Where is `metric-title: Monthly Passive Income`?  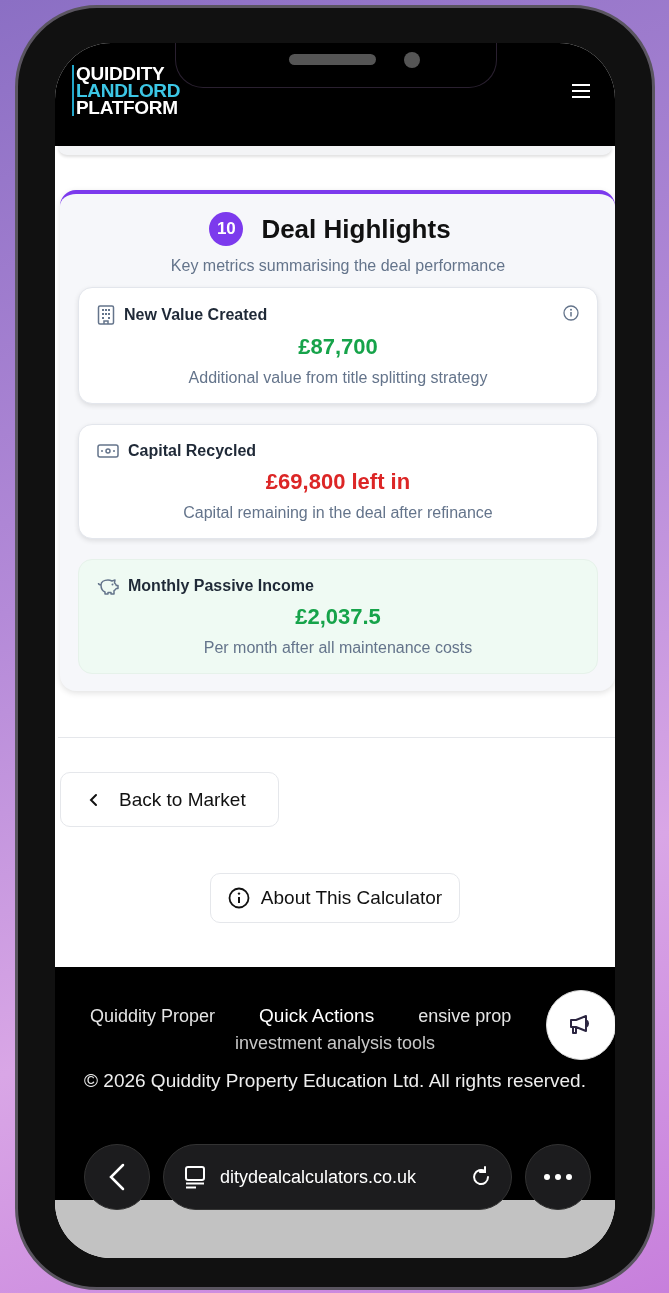 metric-title: Monthly Passive Income is located at coordinates (221, 586).